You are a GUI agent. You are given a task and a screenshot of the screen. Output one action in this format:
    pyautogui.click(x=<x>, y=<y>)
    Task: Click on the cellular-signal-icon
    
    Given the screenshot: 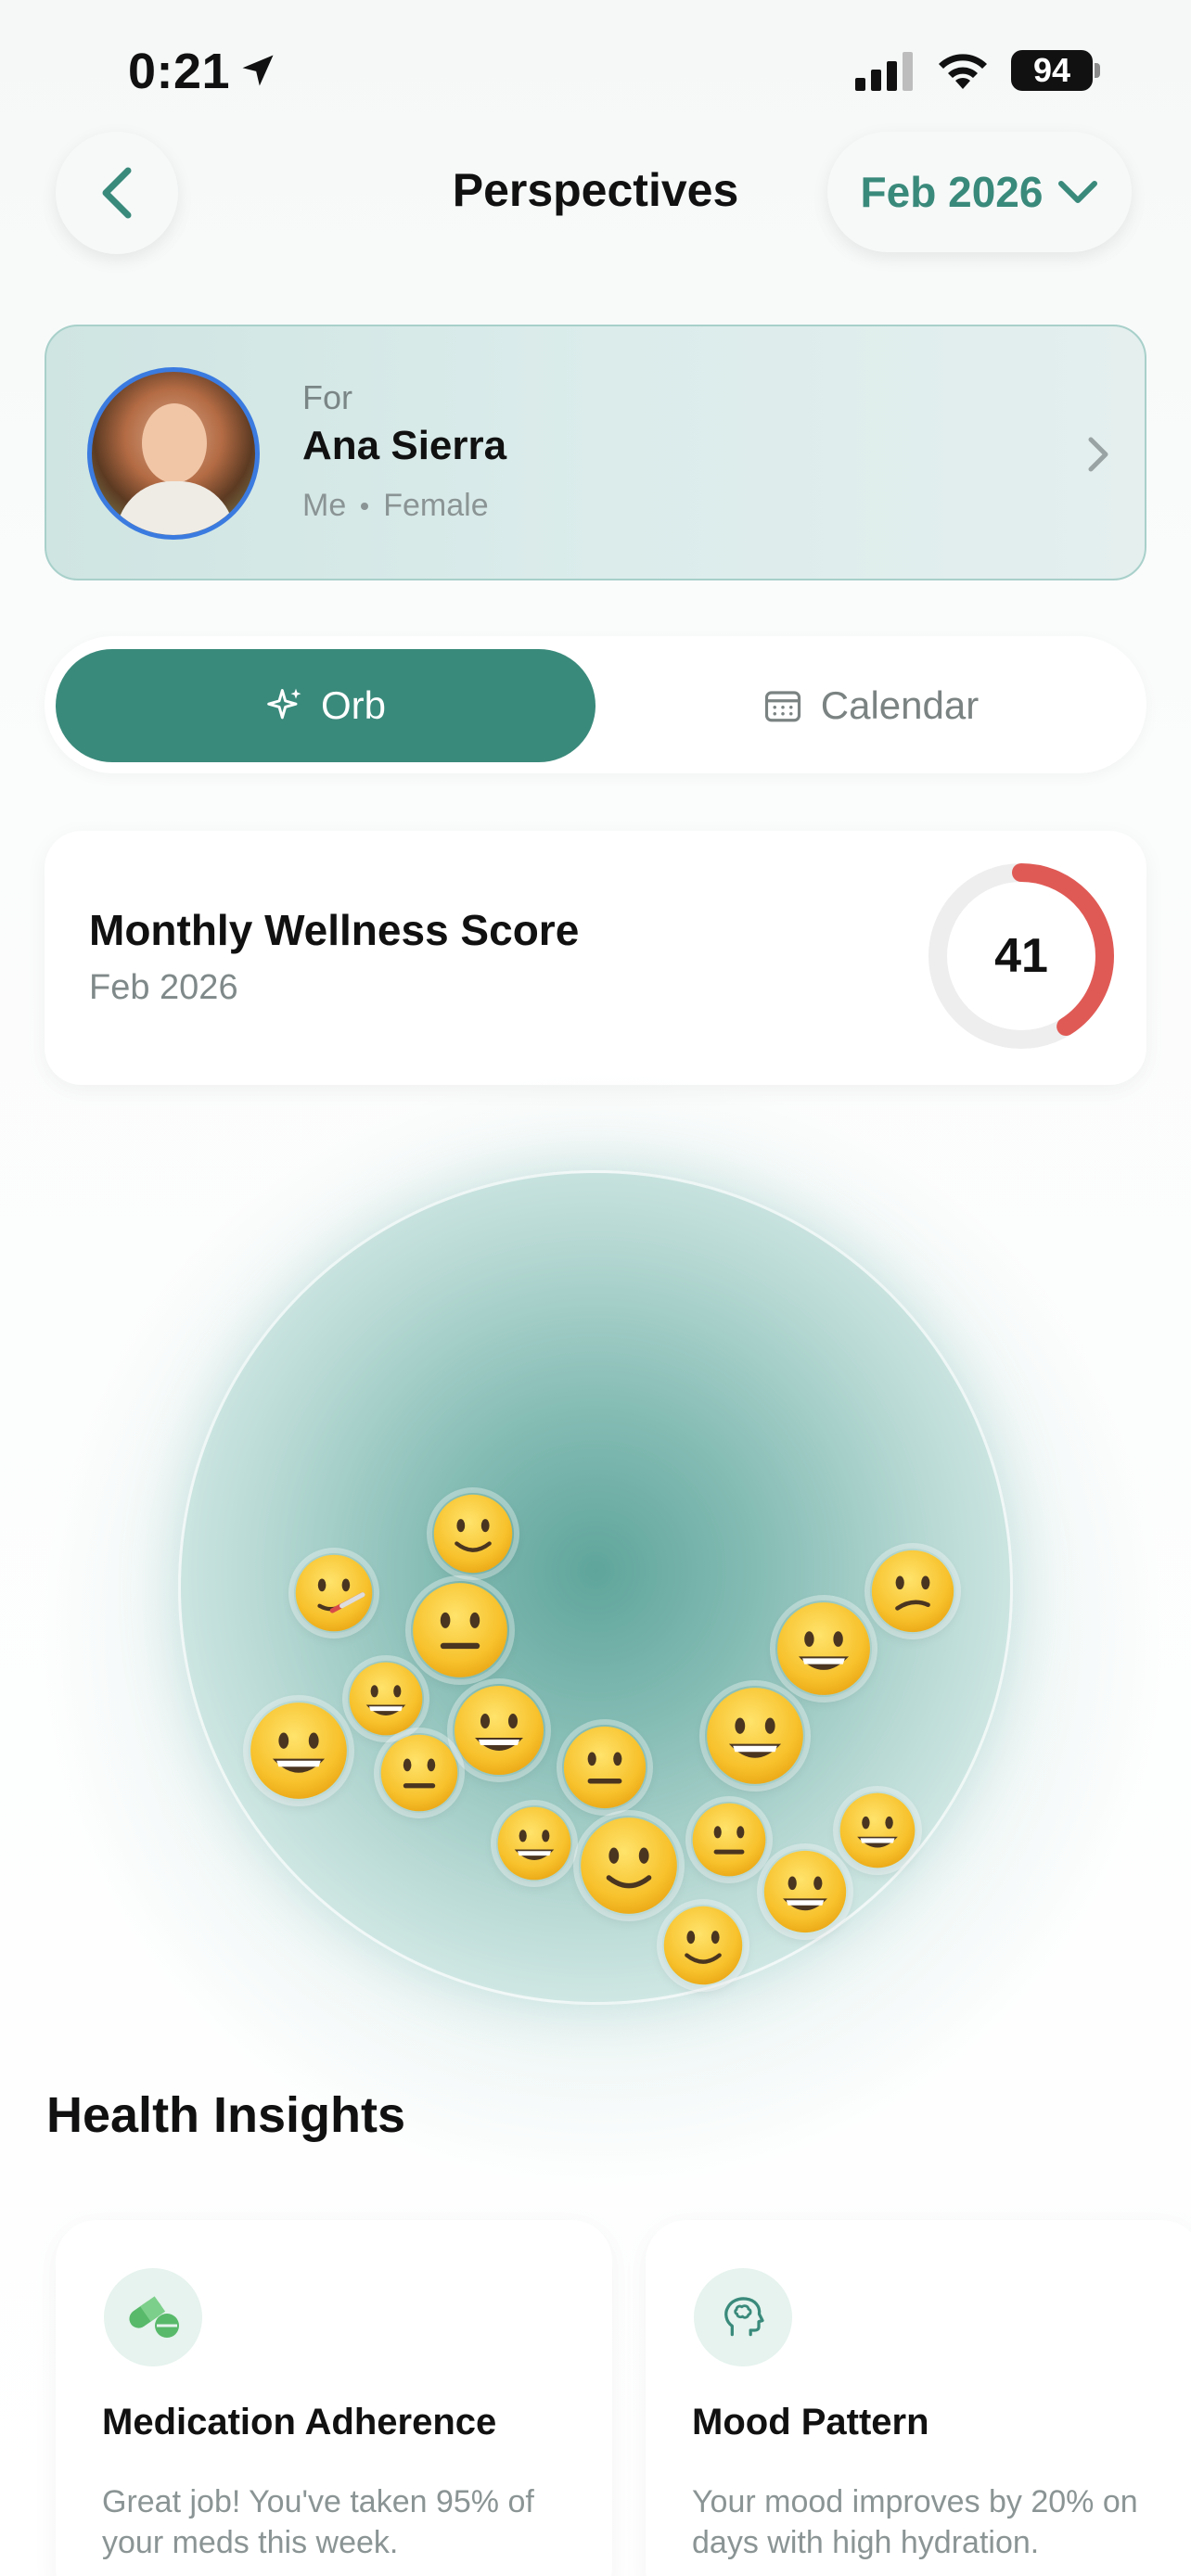 What is the action you would take?
    pyautogui.click(x=884, y=71)
    